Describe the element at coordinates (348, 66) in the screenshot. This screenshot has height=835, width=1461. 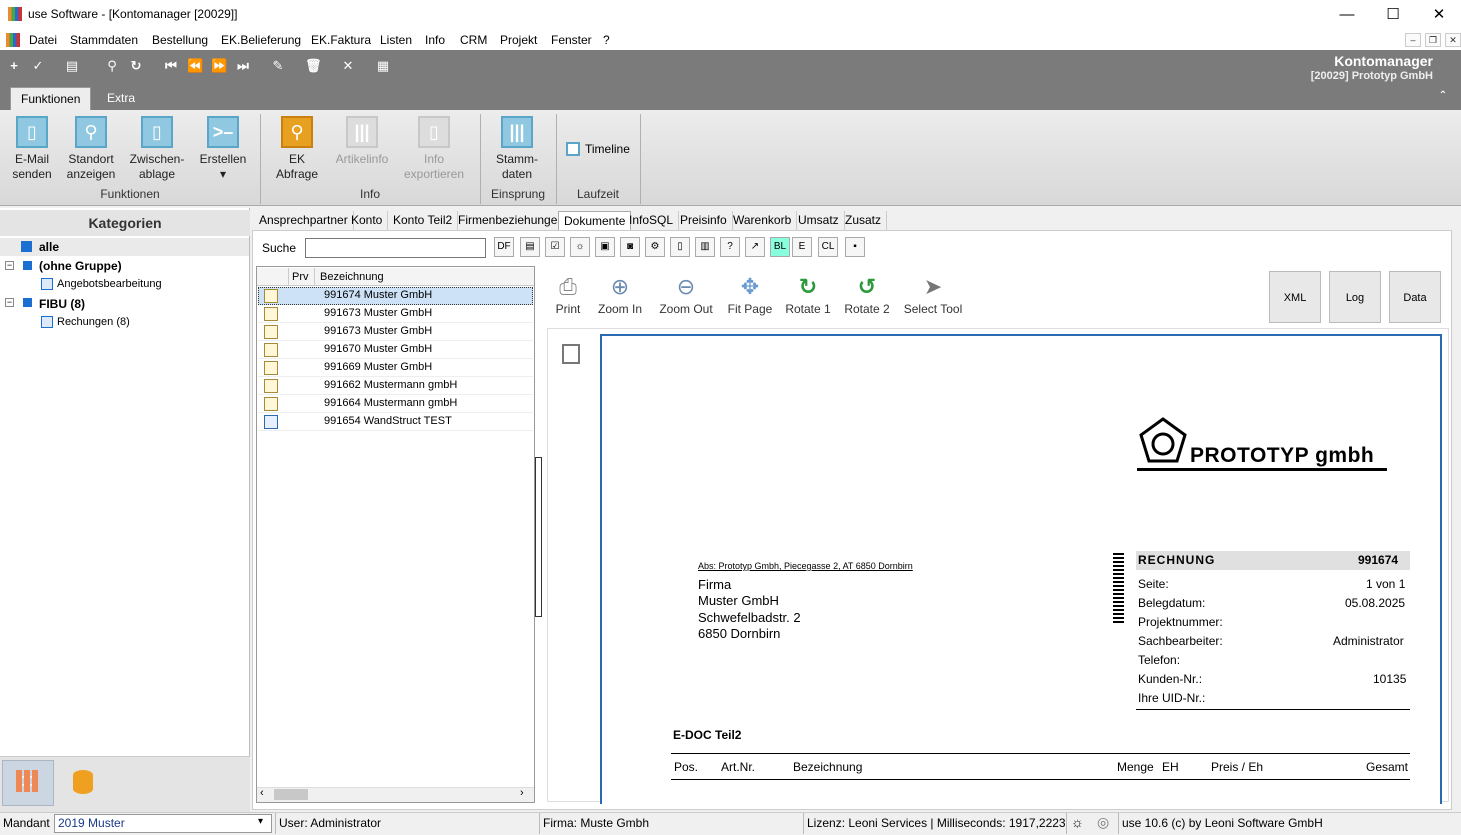
I see `cancel-icon: ✕` at that location.